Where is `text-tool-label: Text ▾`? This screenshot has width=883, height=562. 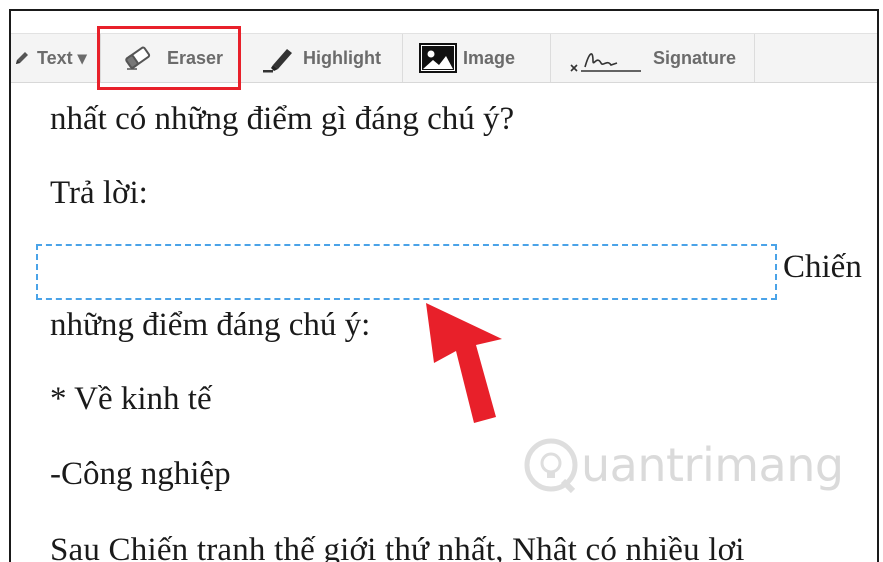 text-tool-label: Text ▾ is located at coordinates (62, 57).